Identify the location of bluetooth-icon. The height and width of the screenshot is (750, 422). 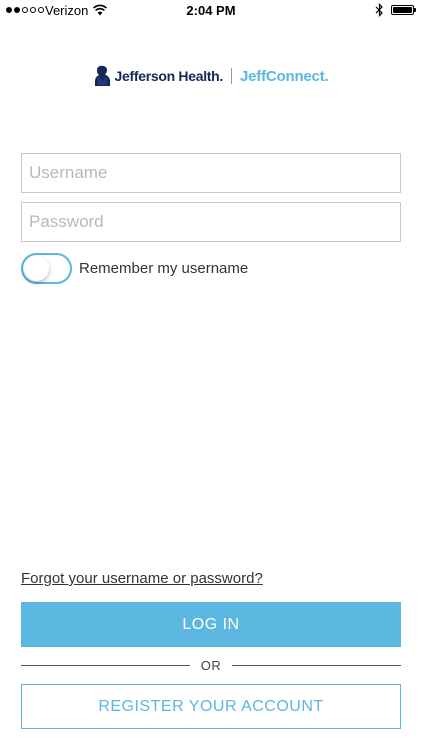
(379, 10).